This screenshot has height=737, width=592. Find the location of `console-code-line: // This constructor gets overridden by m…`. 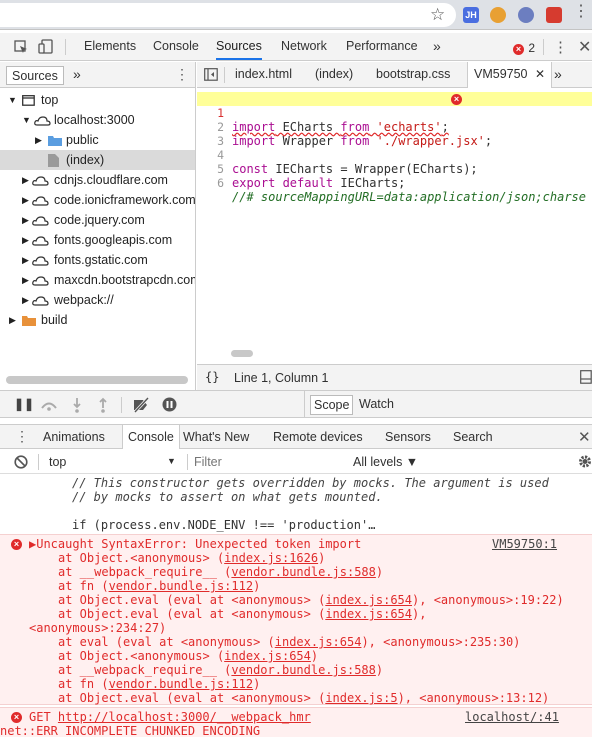

console-code-line: // This constructor gets overridden by m… is located at coordinates (310, 483).